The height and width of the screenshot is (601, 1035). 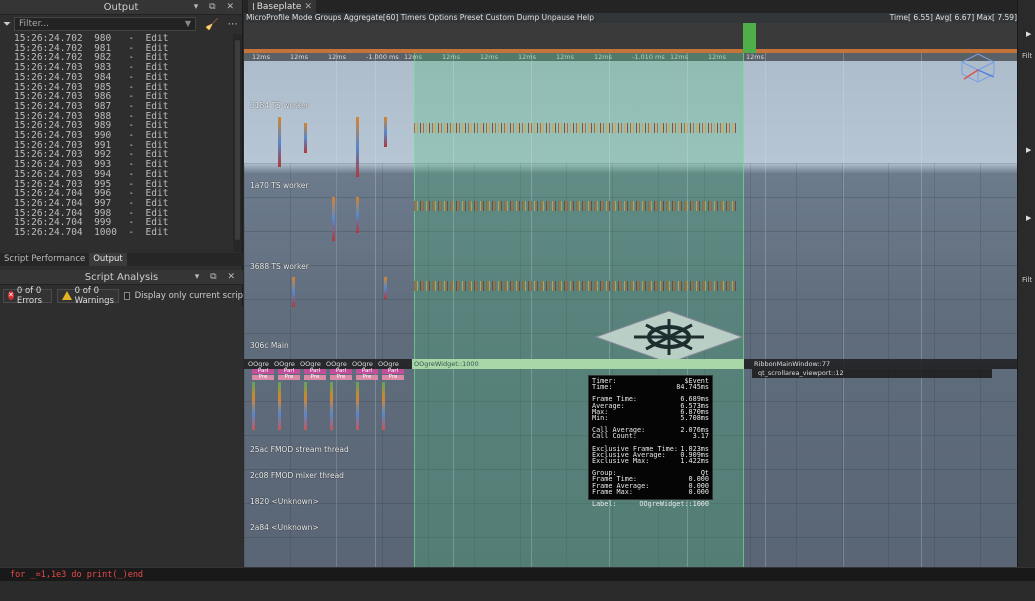 I want to click on script-analysis-body, so click(x=121, y=436).